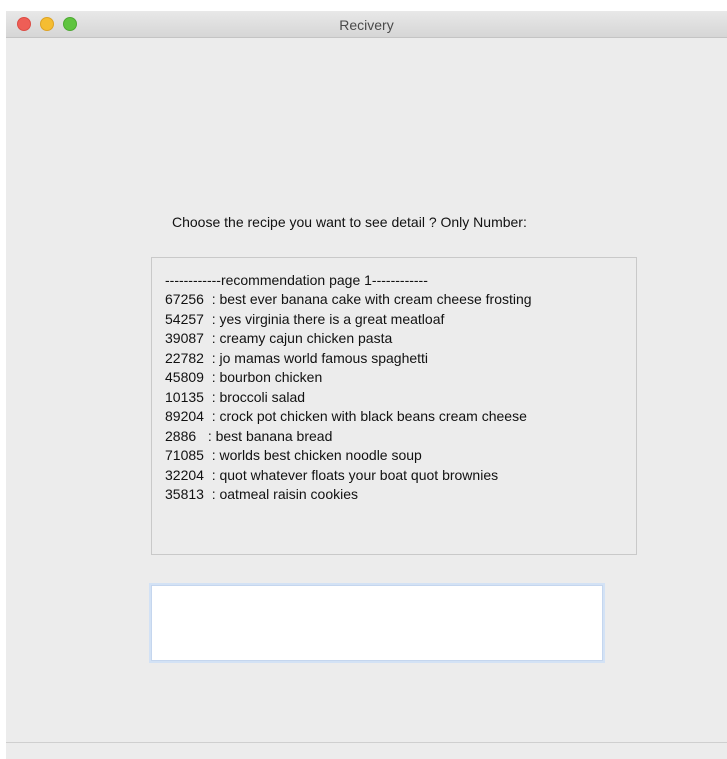  I want to click on list-item: 2886 : best banana bread, so click(348, 437).